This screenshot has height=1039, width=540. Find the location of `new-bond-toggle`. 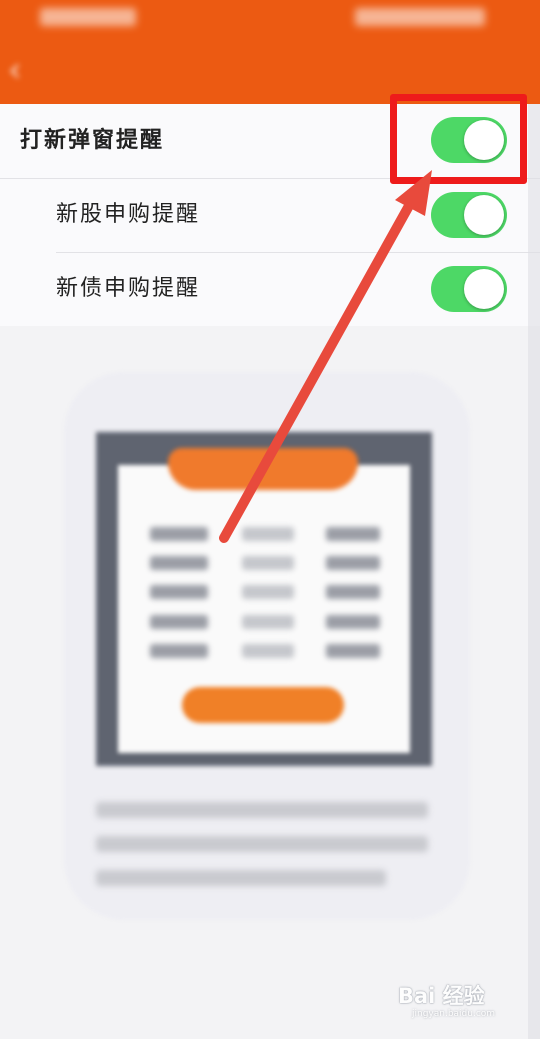

new-bond-toggle is located at coordinates (469, 289).